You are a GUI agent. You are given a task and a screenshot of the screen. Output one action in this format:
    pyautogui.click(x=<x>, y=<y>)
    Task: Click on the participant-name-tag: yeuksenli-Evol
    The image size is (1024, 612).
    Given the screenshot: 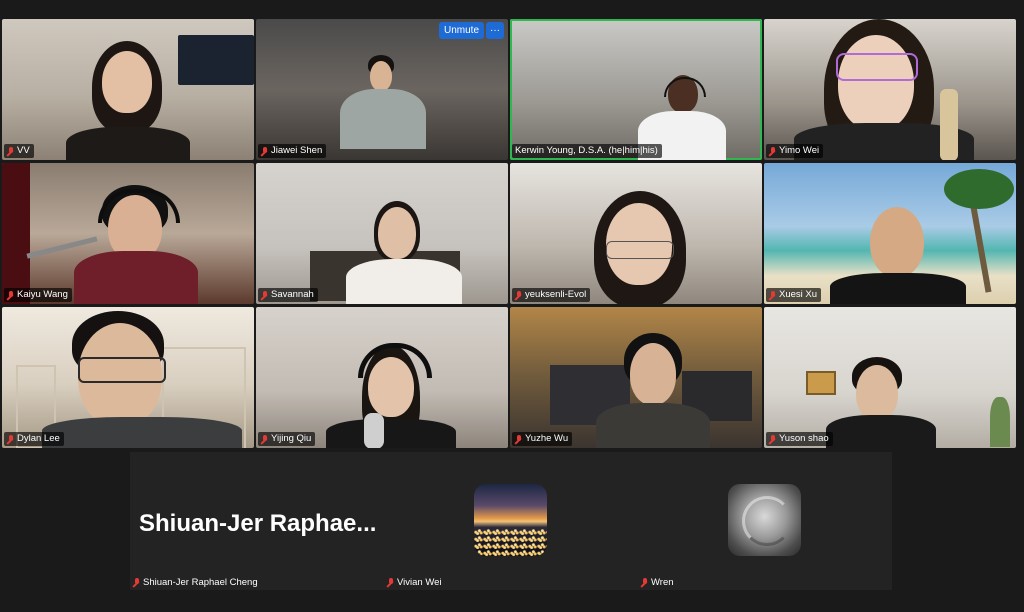 What is the action you would take?
    pyautogui.click(x=551, y=295)
    